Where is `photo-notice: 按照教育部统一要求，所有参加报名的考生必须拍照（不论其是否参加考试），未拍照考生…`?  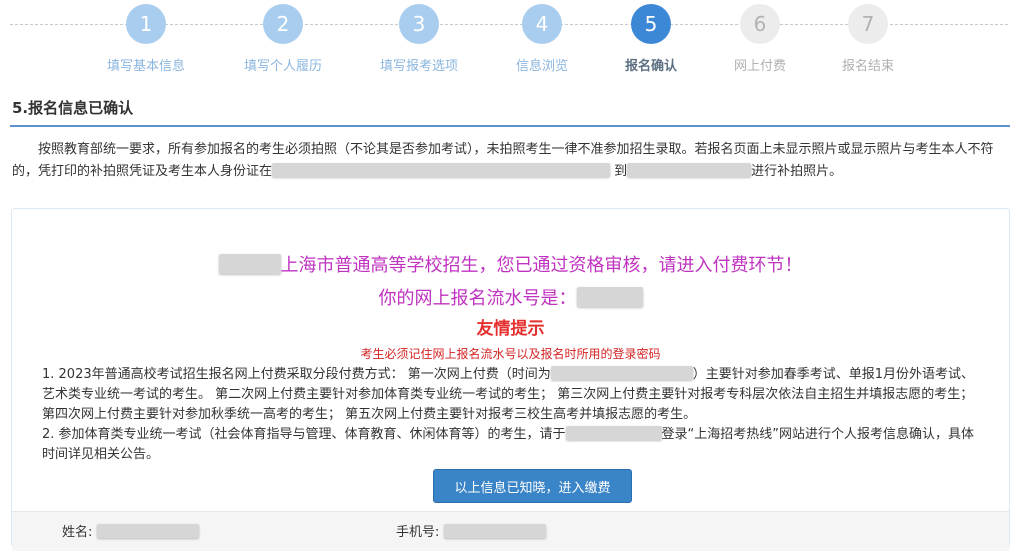
photo-notice: 按照教育部统一要求，所有参加报名的考生必须拍照（不论其是否参加考试），未拍照考生… is located at coordinates (510, 161).